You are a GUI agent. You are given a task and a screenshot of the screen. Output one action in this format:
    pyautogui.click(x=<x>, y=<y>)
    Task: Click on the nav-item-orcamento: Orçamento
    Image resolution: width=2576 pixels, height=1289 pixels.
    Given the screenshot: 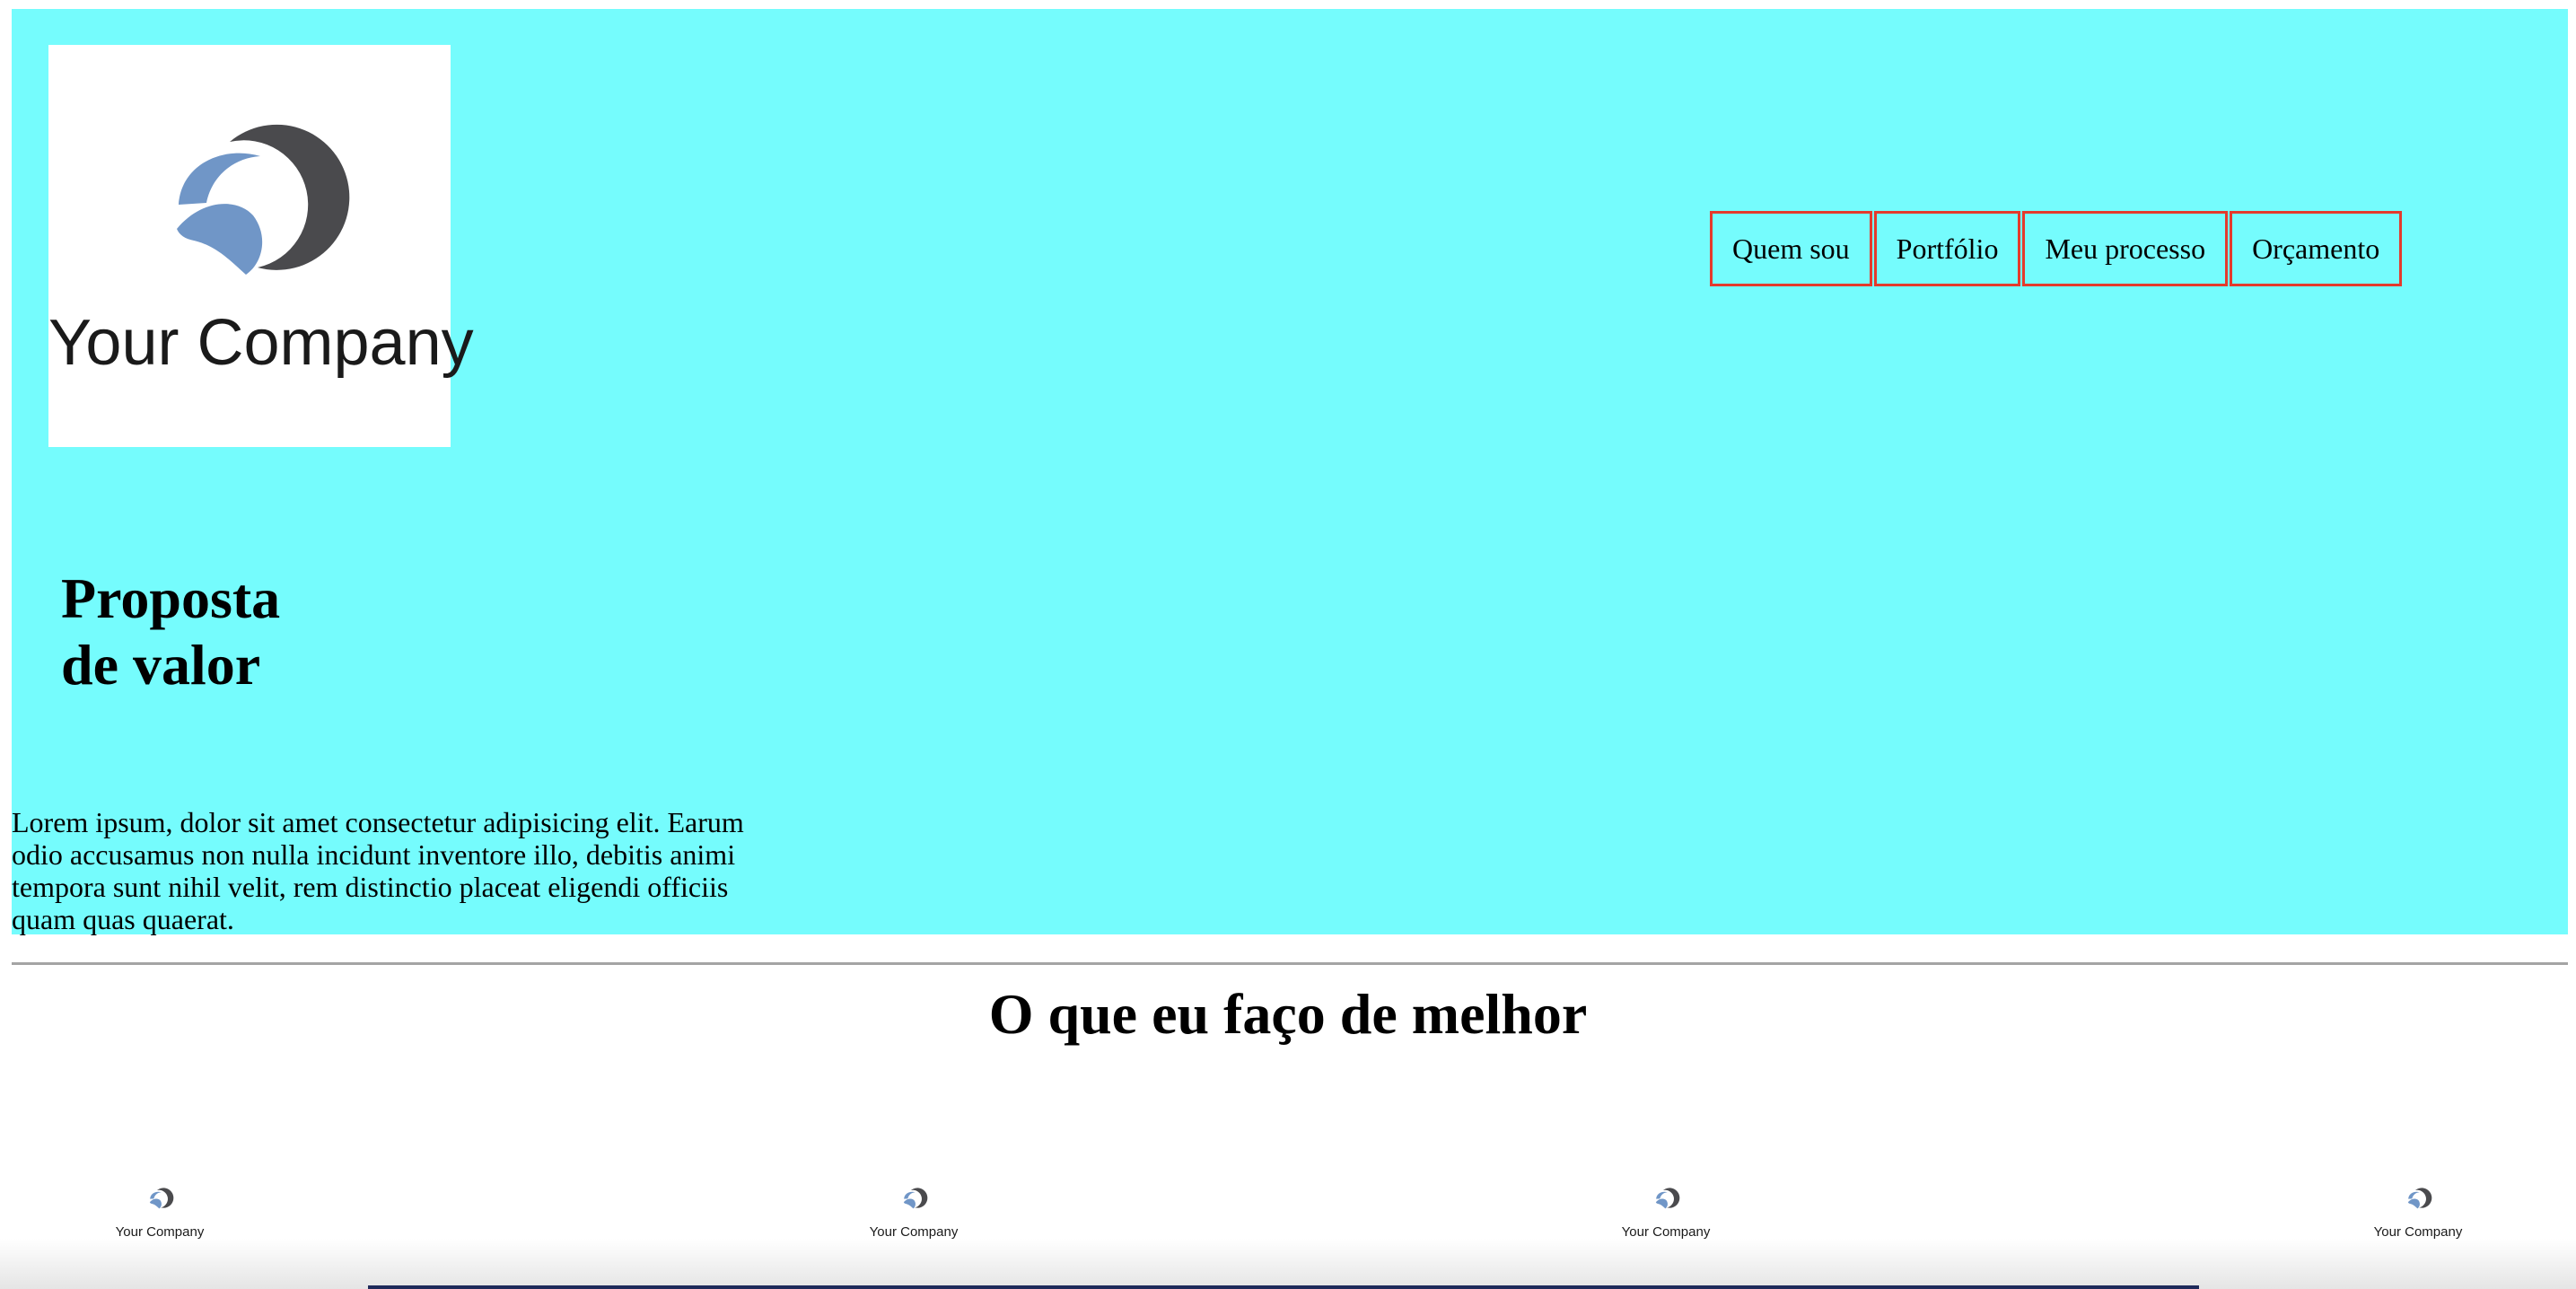 What is the action you would take?
    pyautogui.click(x=2316, y=248)
    